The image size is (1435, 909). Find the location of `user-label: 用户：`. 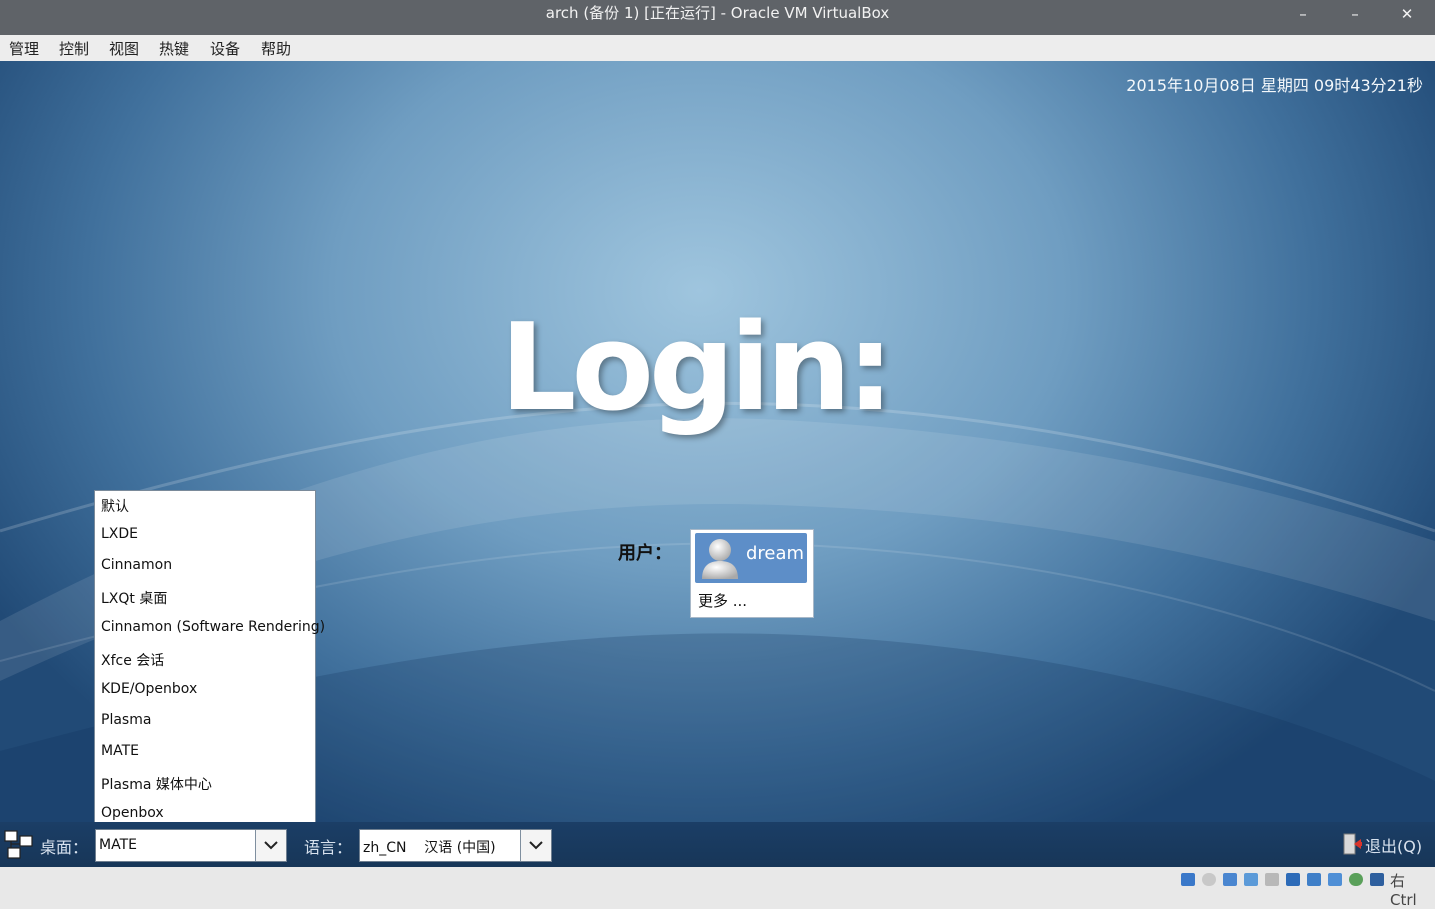

user-label: 用户： is located at coordinates (645, 553).